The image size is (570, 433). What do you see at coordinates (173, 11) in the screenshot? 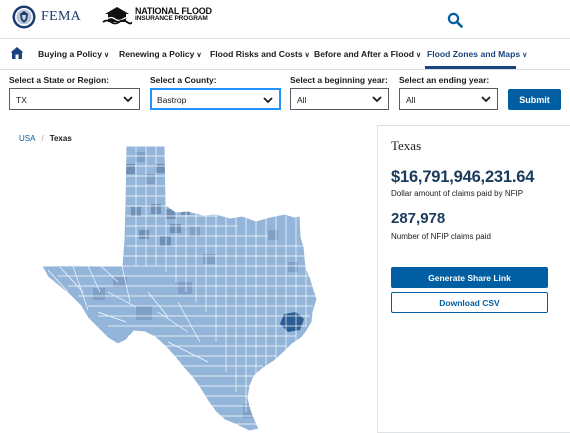
I see `nfip-logo-line1: NATIONAL FLOOD` at bounding box center [173, 11].